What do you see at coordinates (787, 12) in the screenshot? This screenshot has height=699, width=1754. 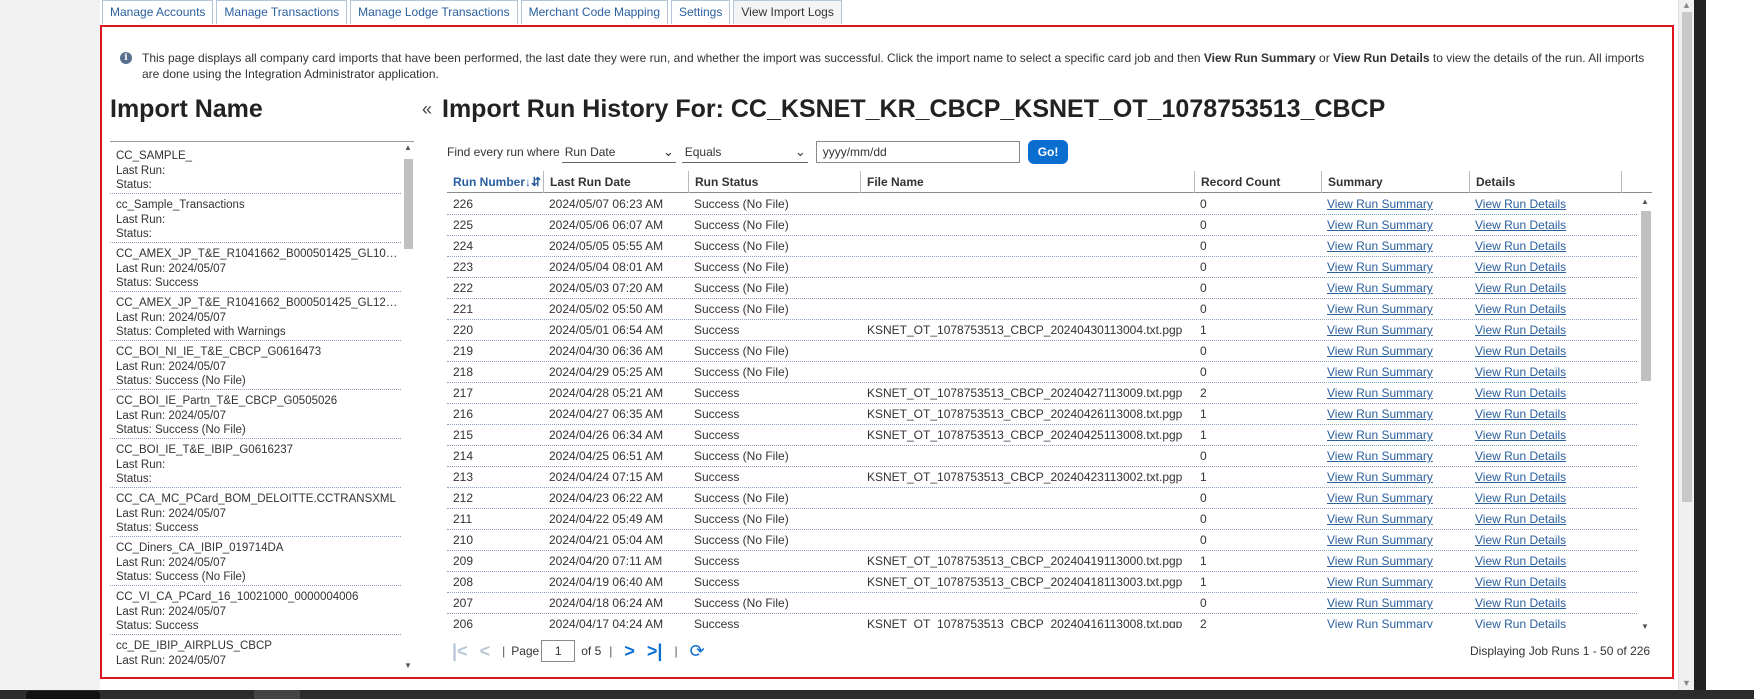 I see `tab-view-import-logs: View Import Logs` at bounding box center [787, 12].